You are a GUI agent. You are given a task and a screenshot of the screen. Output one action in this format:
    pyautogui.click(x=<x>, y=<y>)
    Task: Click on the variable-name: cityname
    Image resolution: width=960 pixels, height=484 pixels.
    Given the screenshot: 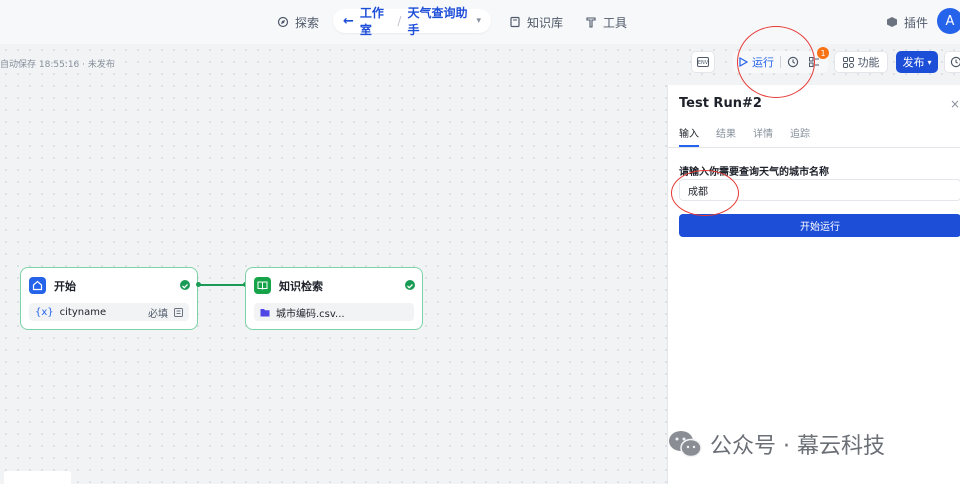 What is the action you would take?
    pyautogui.click(x=83, y=312)
    